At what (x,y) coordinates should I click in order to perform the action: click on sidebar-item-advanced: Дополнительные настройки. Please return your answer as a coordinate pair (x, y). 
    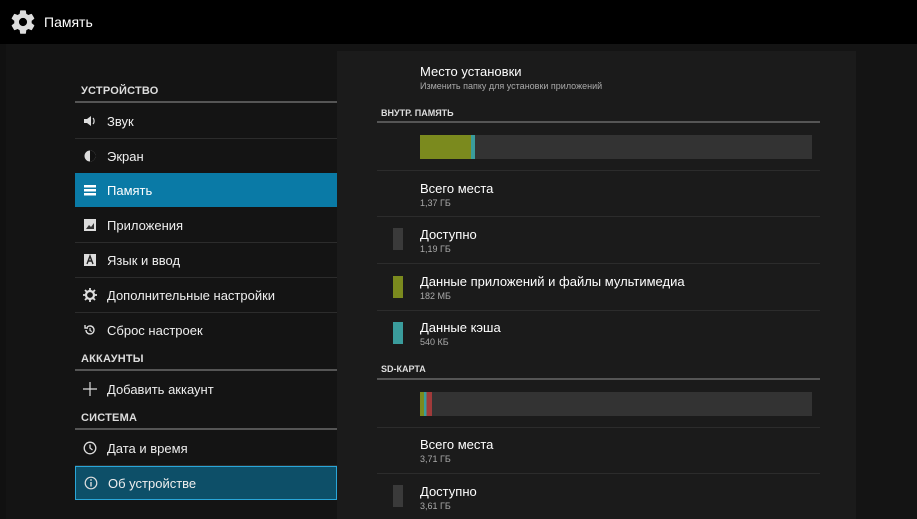
    Looking at the image, I should click on (206, 295).